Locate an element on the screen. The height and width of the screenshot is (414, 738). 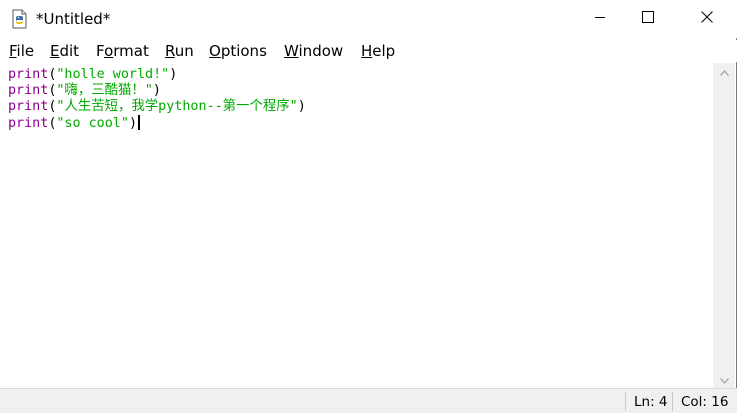
status-bar: Ln: 4 Col: 16 is located at coordinates (368, 400).